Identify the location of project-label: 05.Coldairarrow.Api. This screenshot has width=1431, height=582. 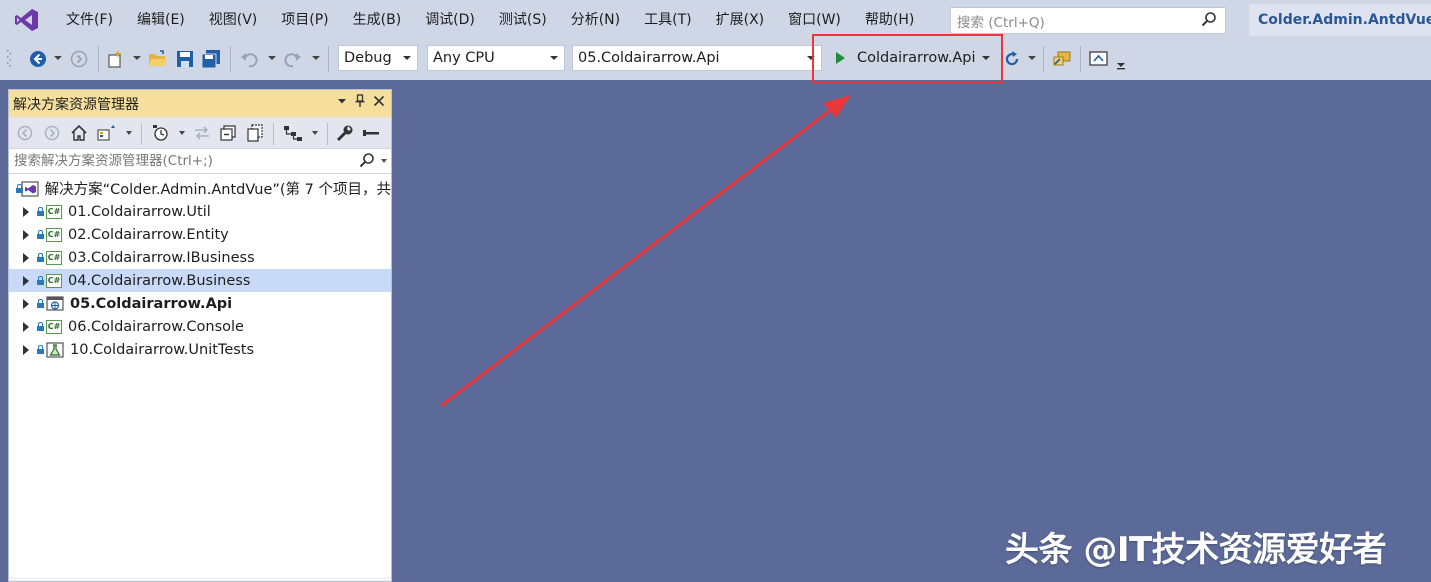
(151, 303).